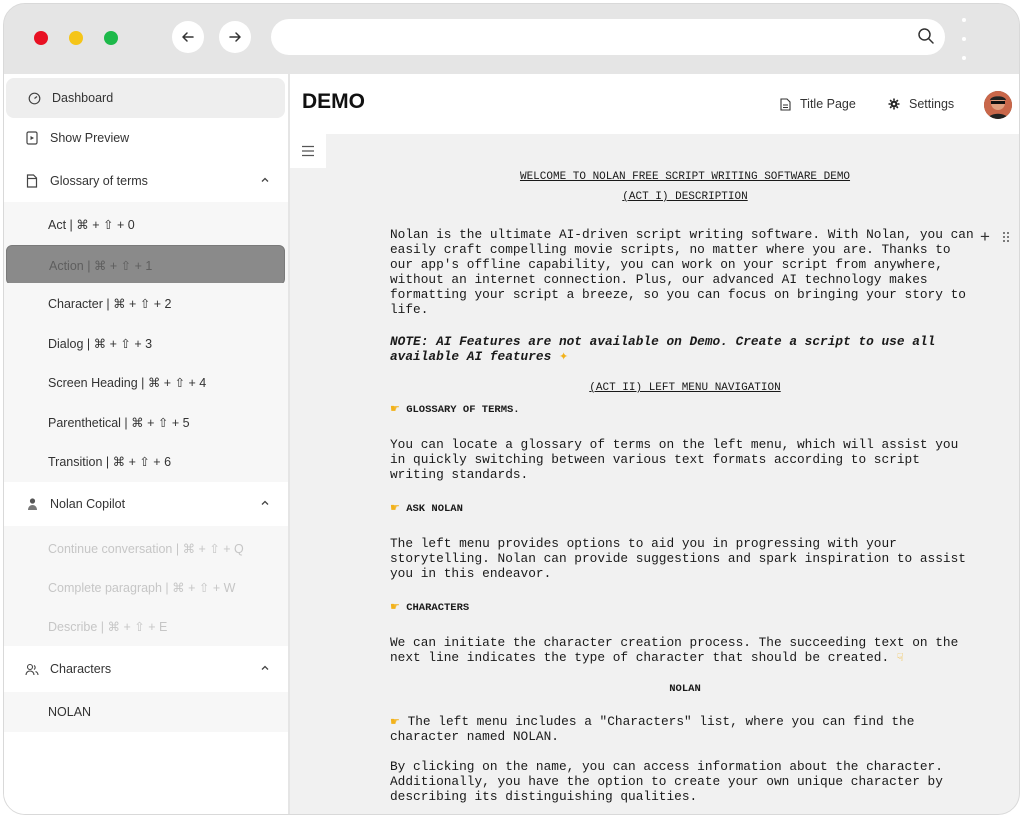  What do you see at coordinates (76, 38) in the screenshot?
I see `minimize-dot` at bounding box center [76, 38].